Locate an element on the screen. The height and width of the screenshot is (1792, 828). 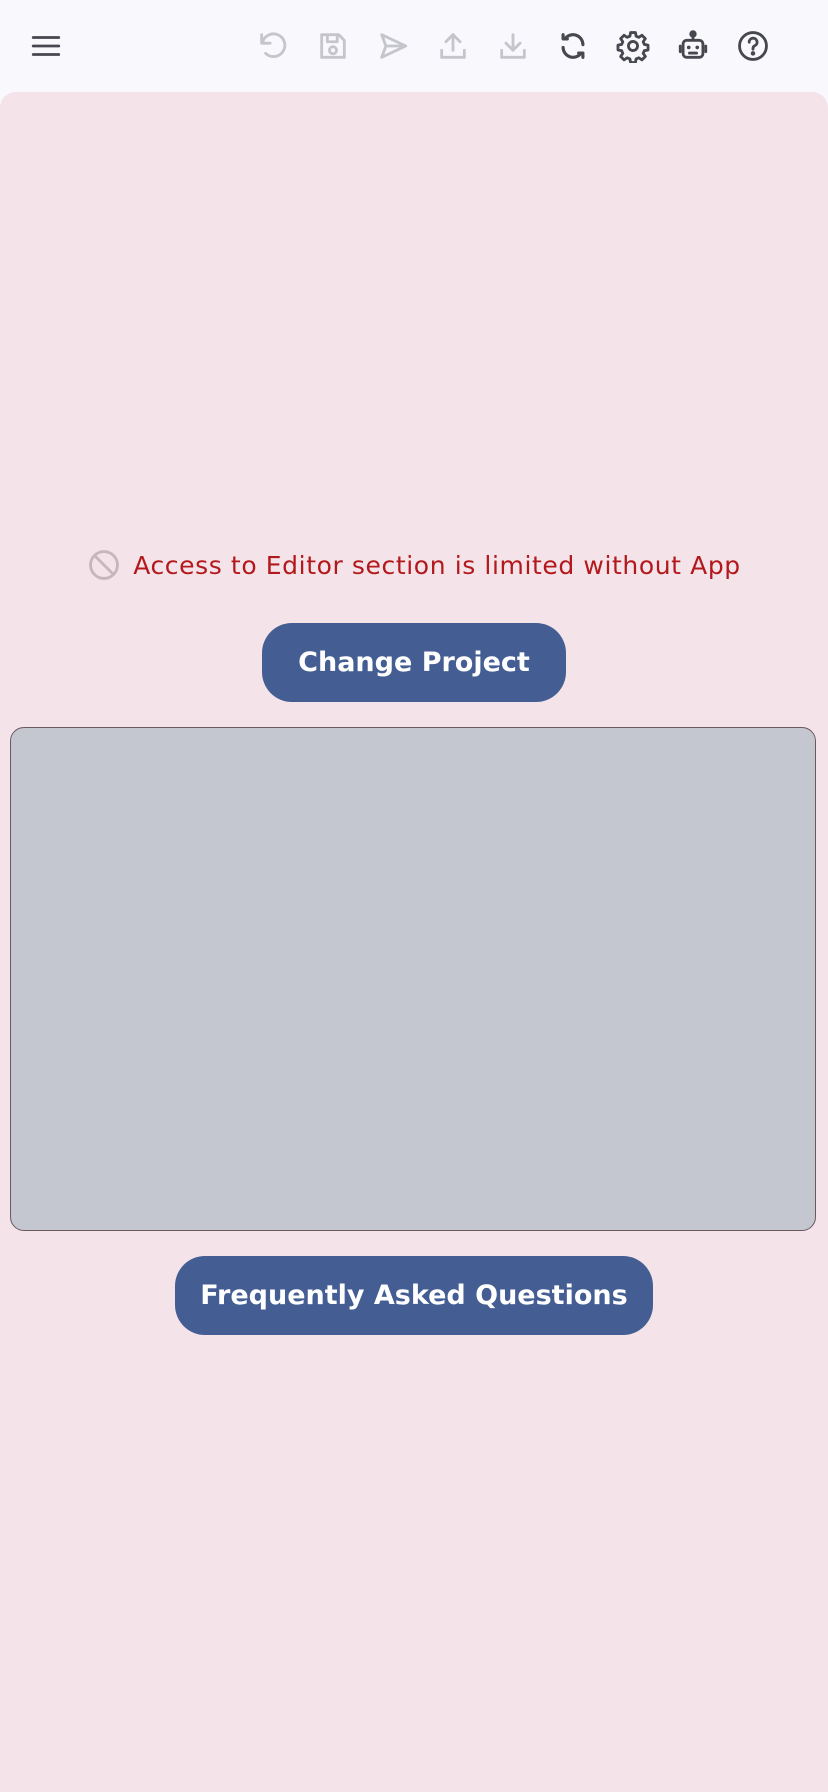
menu-icon is located at coordinates (46, 46).